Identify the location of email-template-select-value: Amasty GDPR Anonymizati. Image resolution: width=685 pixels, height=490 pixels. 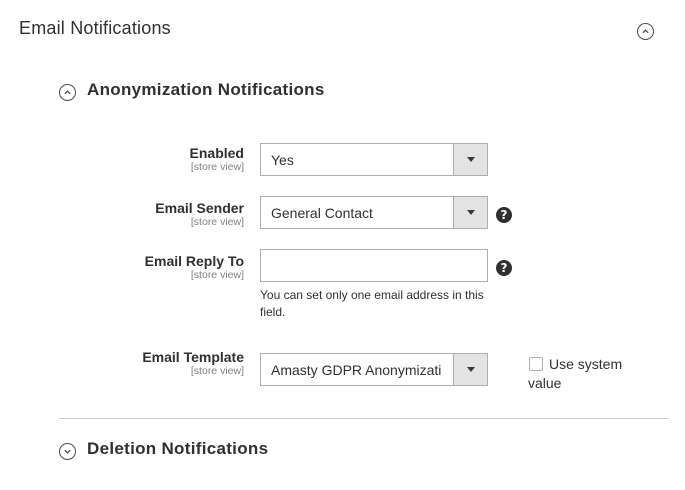
(356, 369).